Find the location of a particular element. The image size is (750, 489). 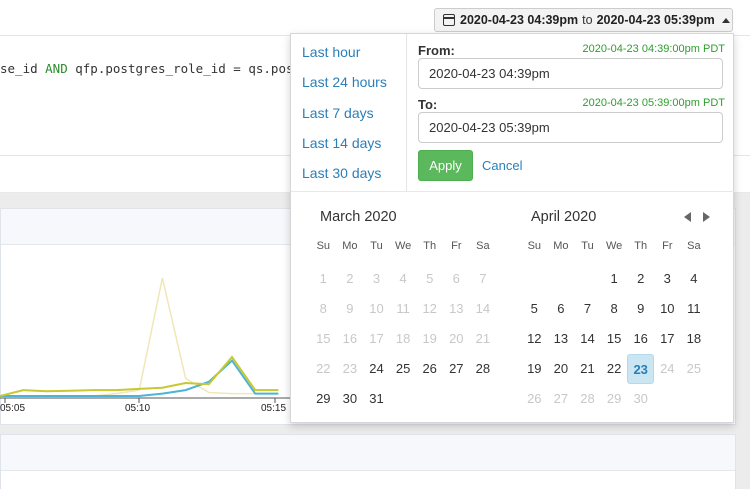

caret-up-icon is located at coordinates (725, 20).